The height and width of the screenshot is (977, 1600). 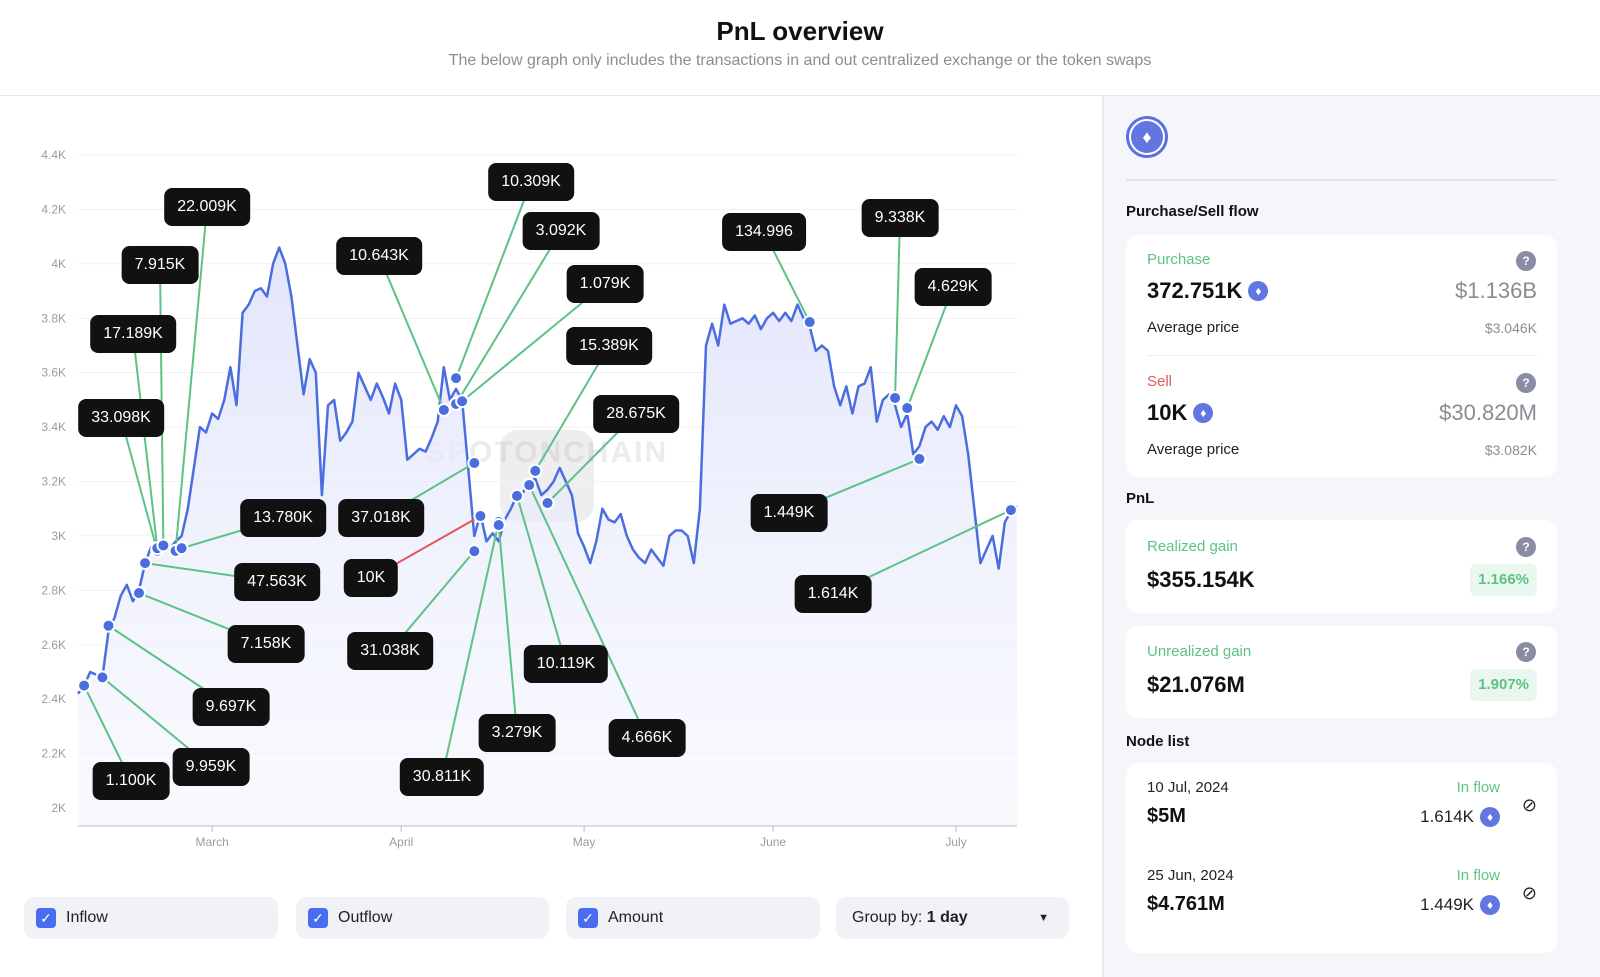 I want to click on node-amount-label: 10.119K, so click(x=566, y=664).